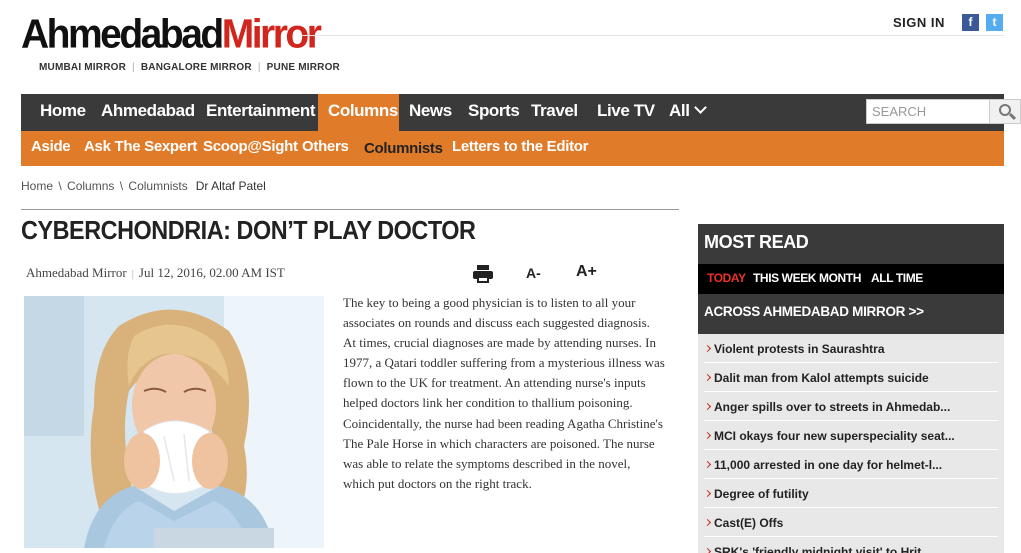 The height and width of the screenshot is (553, 1021). Describe the element at coordinates (350, 209) in the screenshot. I see `title-divider` at that location.